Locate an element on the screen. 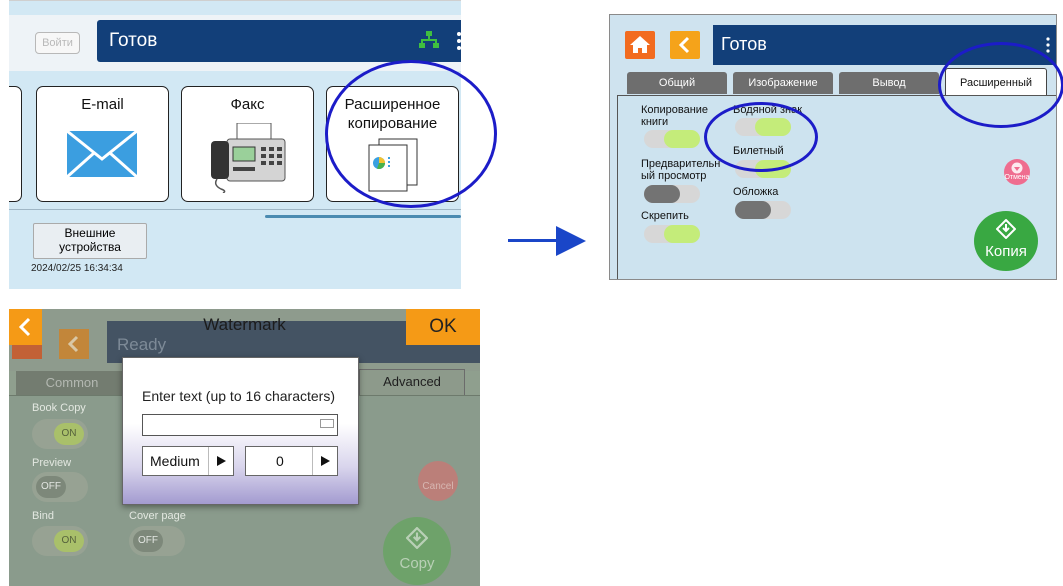 This screenshot has width=1063, height=586. size-next-button is located at coordinates (220, 461).